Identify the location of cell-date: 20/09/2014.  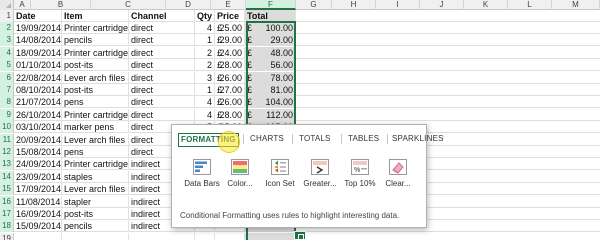
(38, 139).